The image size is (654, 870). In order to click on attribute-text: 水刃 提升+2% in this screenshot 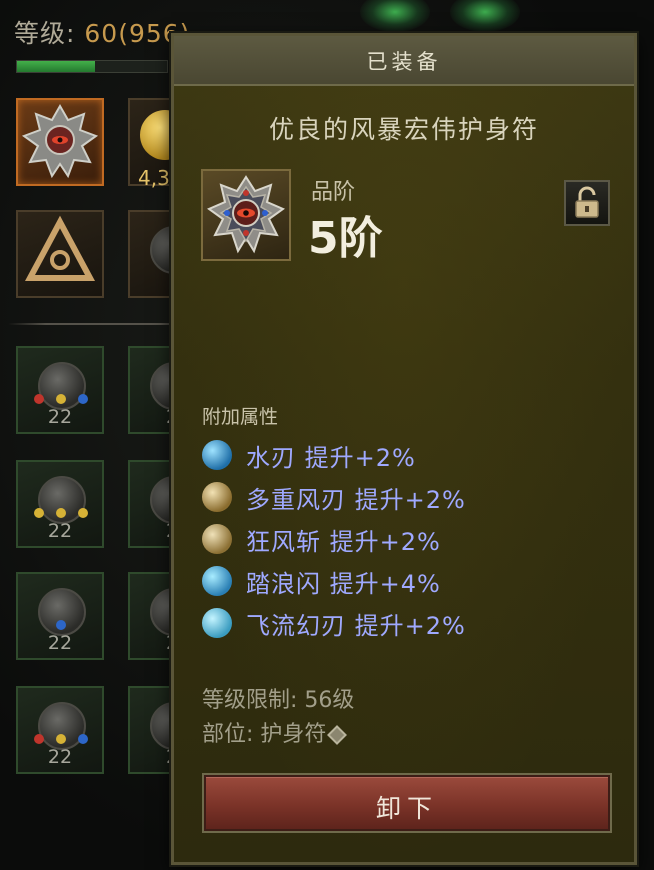, I will do `click(331, 458)`.